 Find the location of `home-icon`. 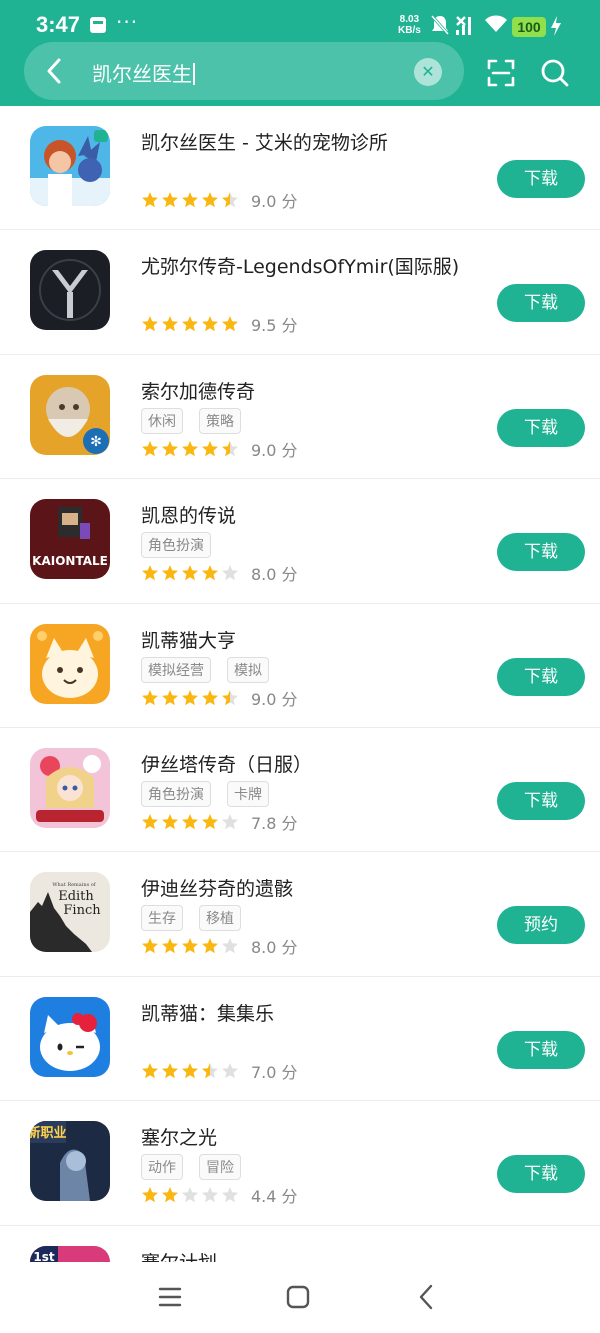

home-icon is located at coordinates (298, 1297).